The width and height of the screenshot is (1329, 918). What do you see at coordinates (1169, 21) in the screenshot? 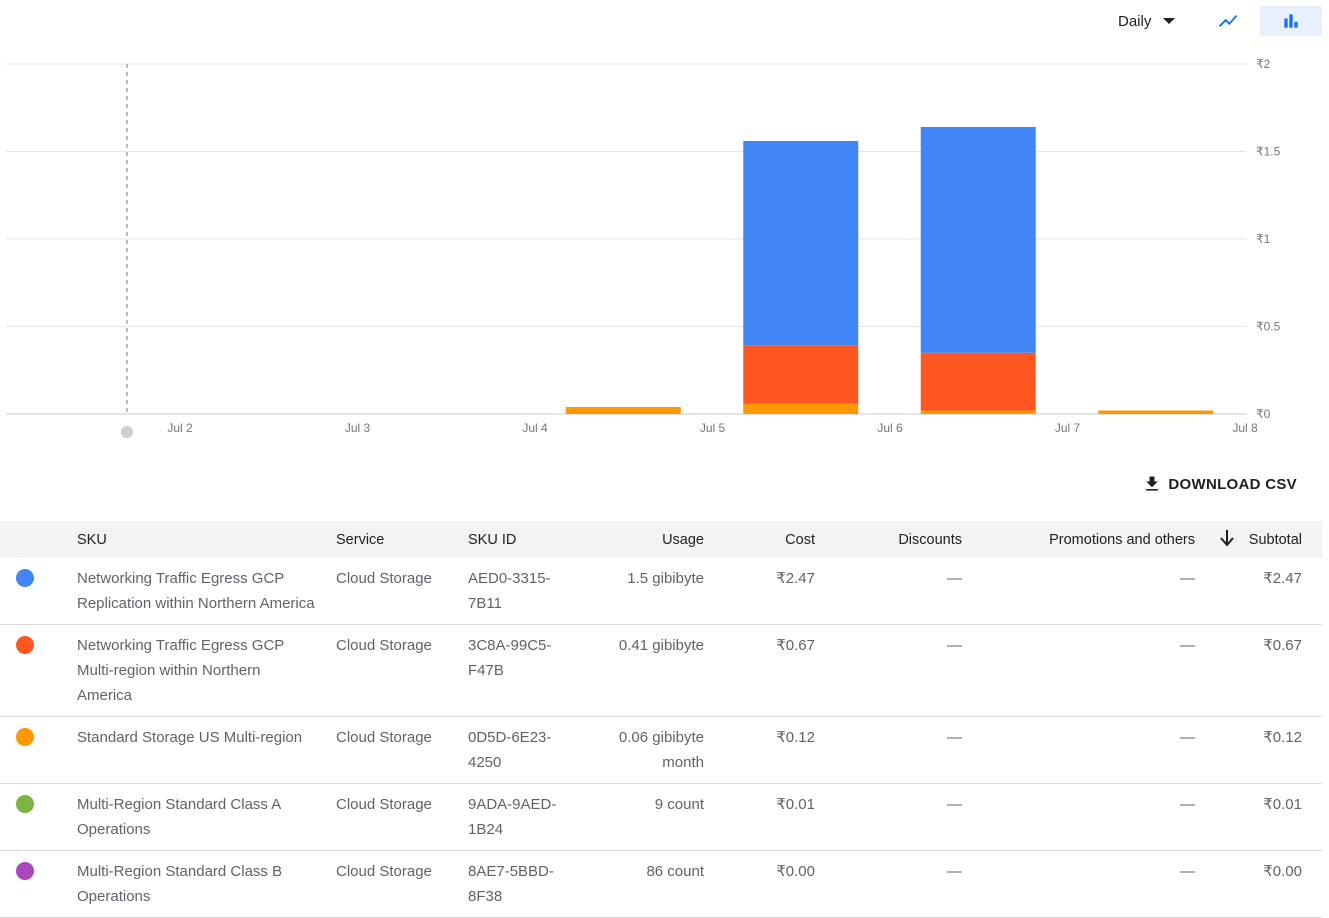
I see `dropdown-arrow-icon` at bounding box center [1169, 21].